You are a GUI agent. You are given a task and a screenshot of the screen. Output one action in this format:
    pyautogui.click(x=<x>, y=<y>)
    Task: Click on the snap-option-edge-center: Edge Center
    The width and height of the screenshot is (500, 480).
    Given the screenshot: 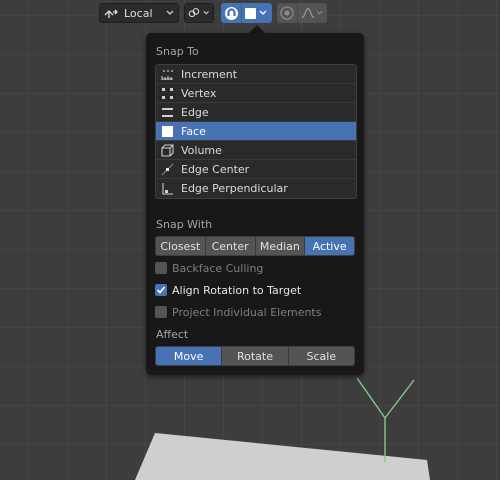 What is the action you would take?
    pyautogui.click(x=256, y=169)
    